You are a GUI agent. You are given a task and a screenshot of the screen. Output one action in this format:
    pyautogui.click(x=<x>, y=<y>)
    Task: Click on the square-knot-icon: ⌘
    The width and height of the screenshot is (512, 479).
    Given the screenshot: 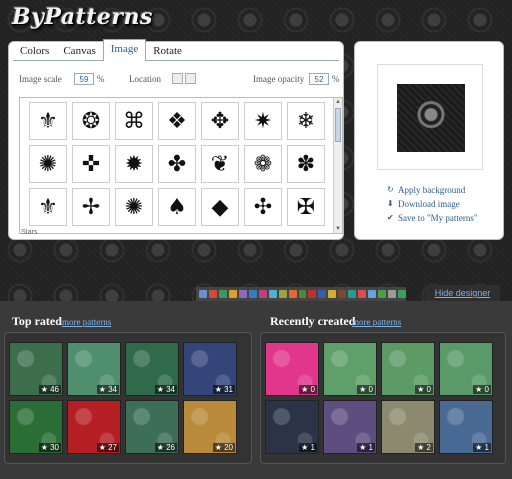 What is the action you would take?
    pyautogui.click(x=134, y=121)
    